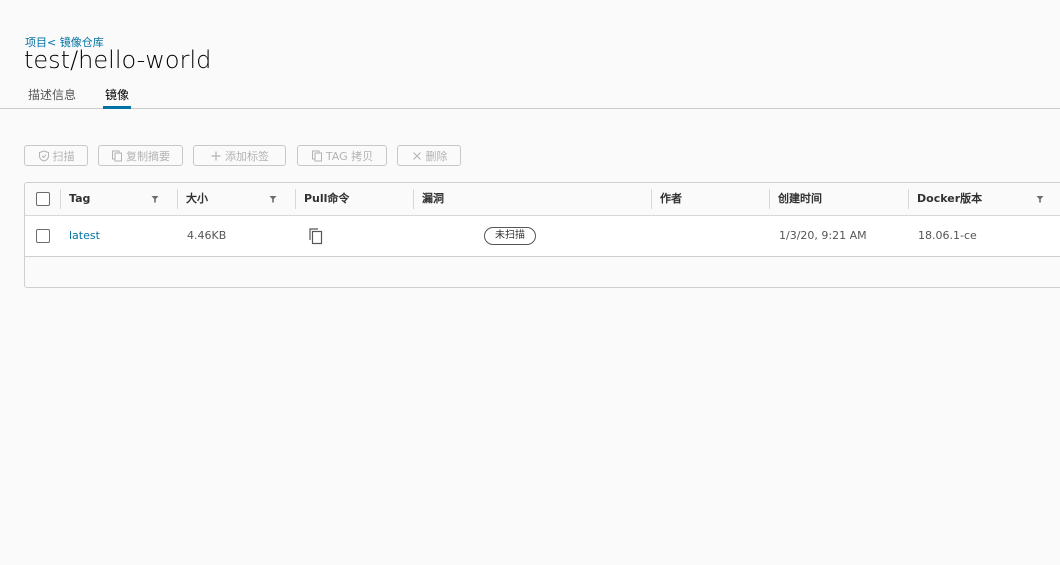 This screenshot has height=565, width=1060. I want to click on column-header-docker-label: Docker版本, so click(950, 198).